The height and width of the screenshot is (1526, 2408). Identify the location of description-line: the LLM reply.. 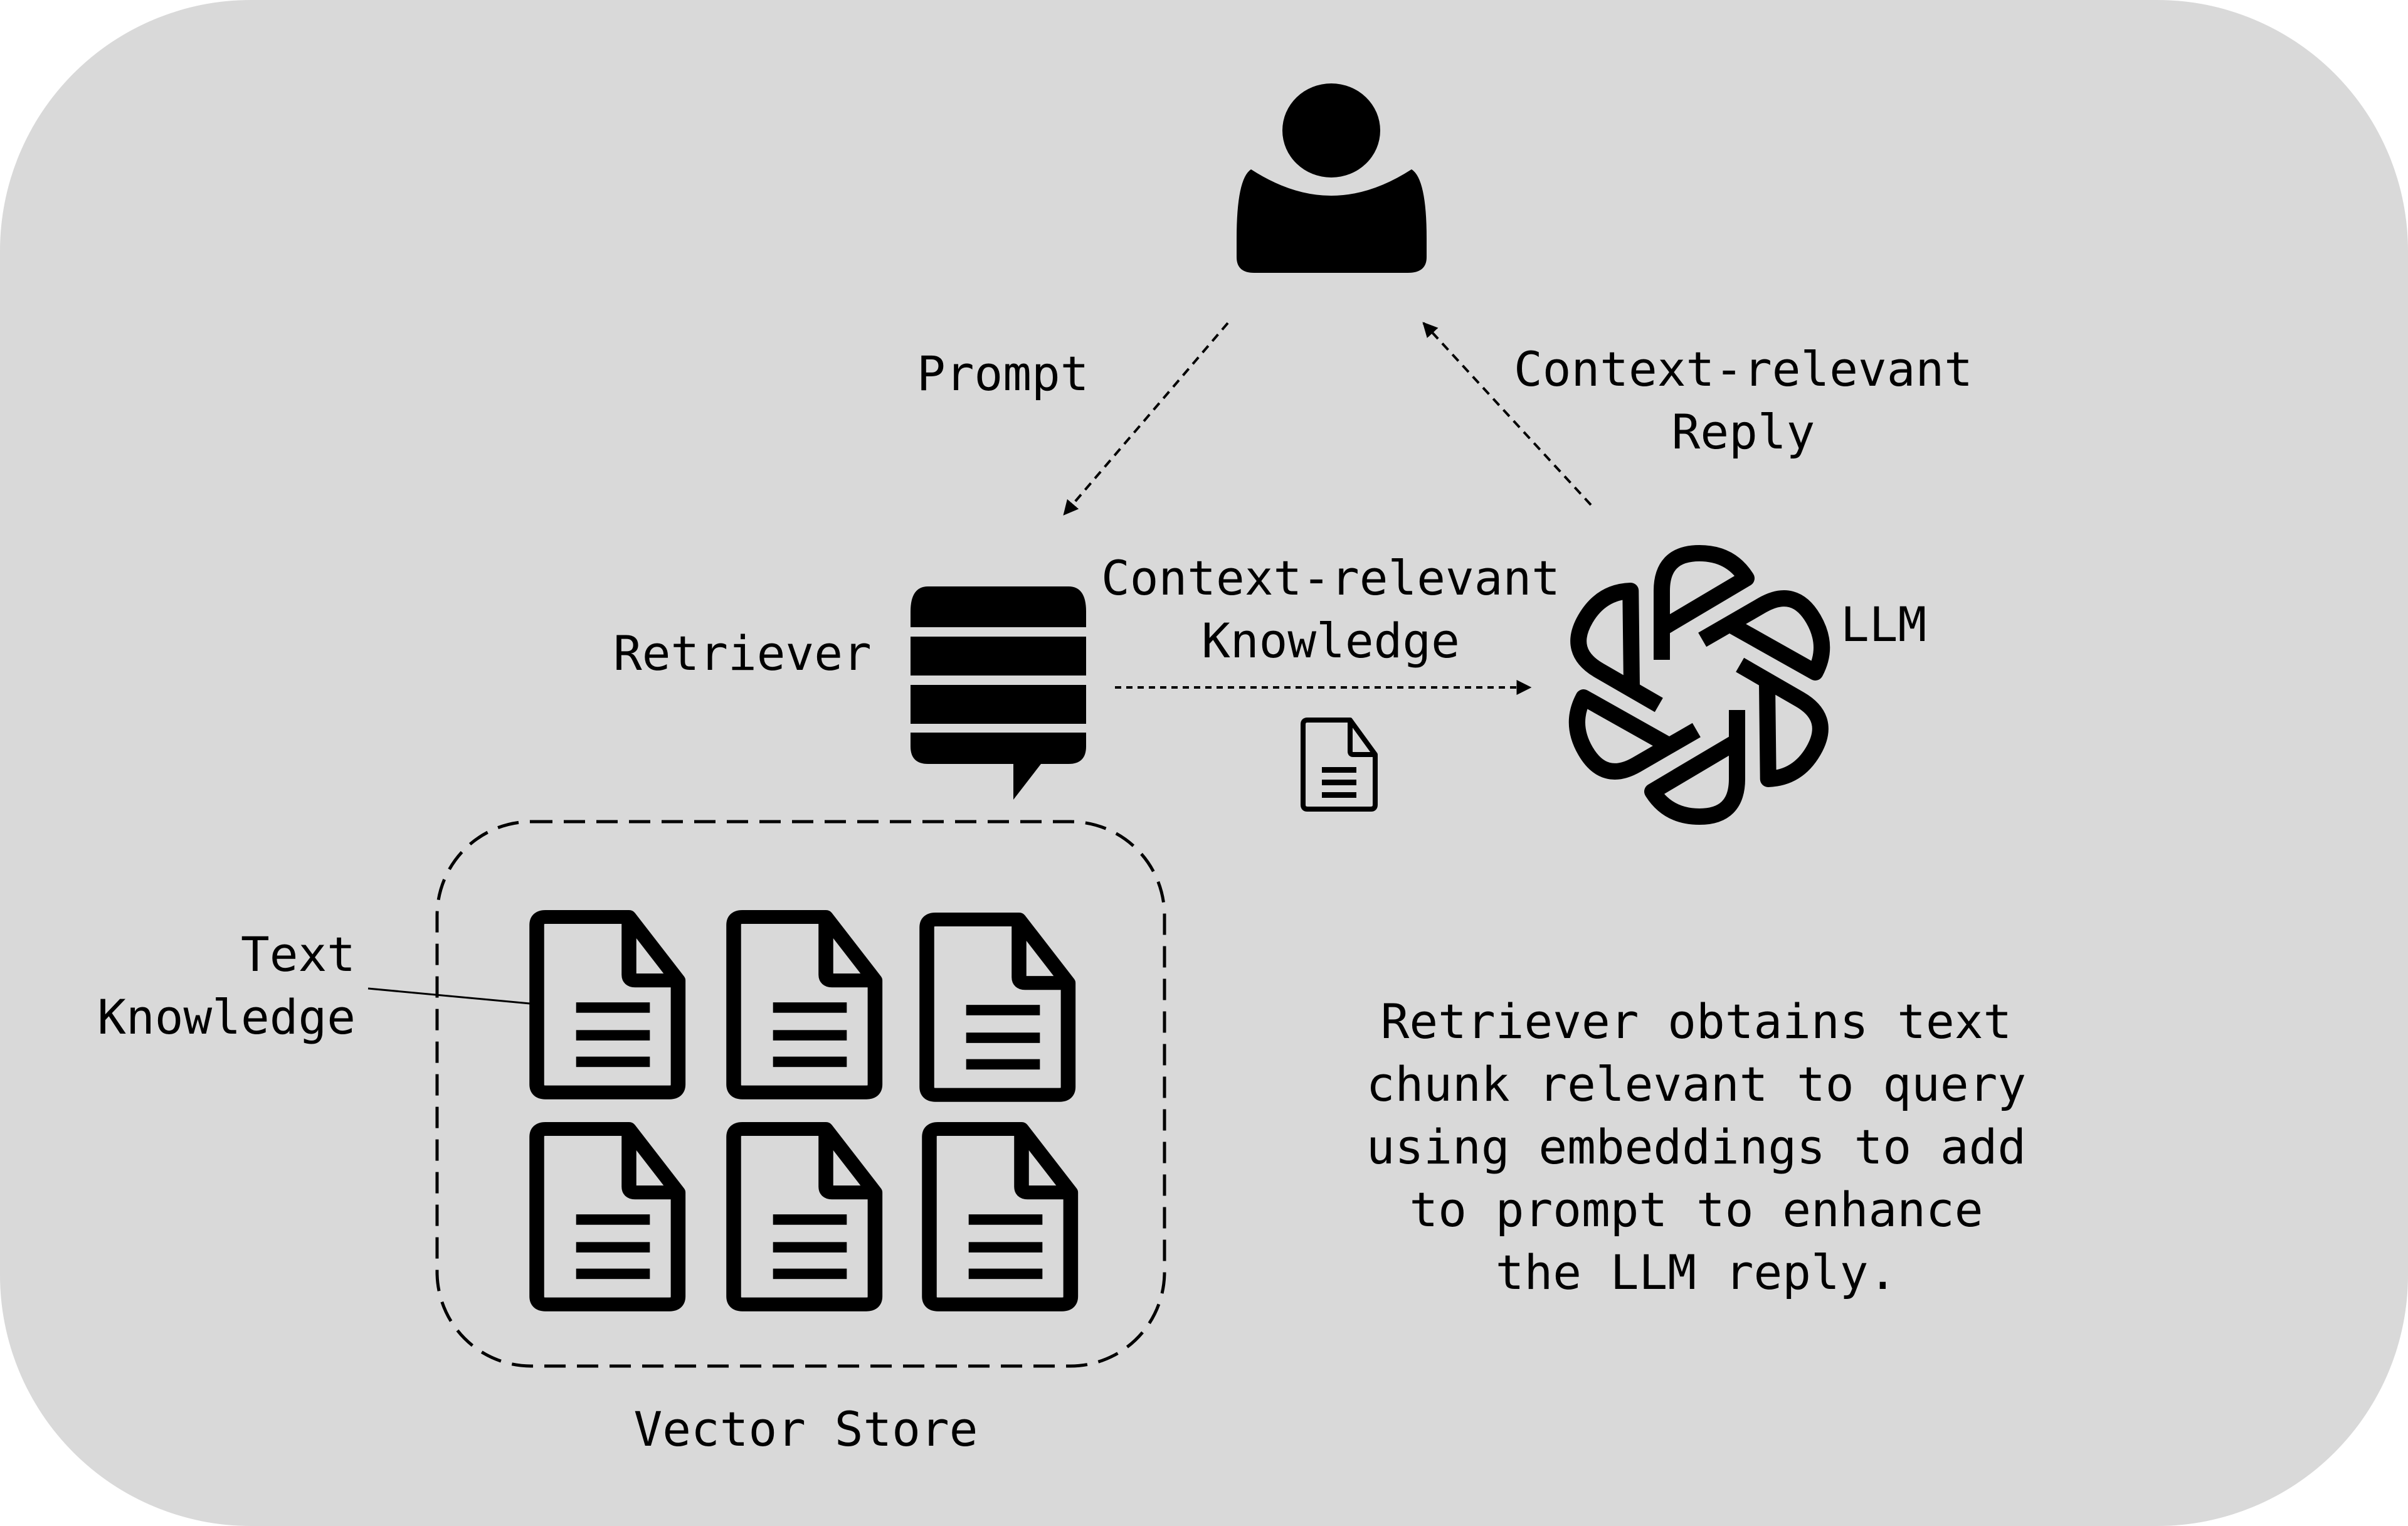
(1697, 1272).